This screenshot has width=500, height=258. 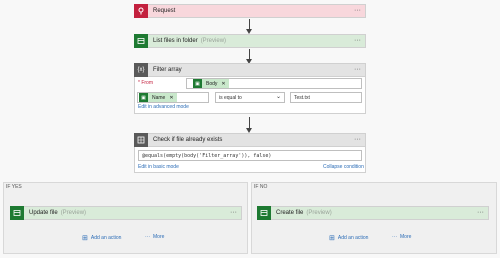 What do you see at coordinates (302, 98) in the screenshot?
I see `value-text: Test.txt` at bounding box center [302, 98].